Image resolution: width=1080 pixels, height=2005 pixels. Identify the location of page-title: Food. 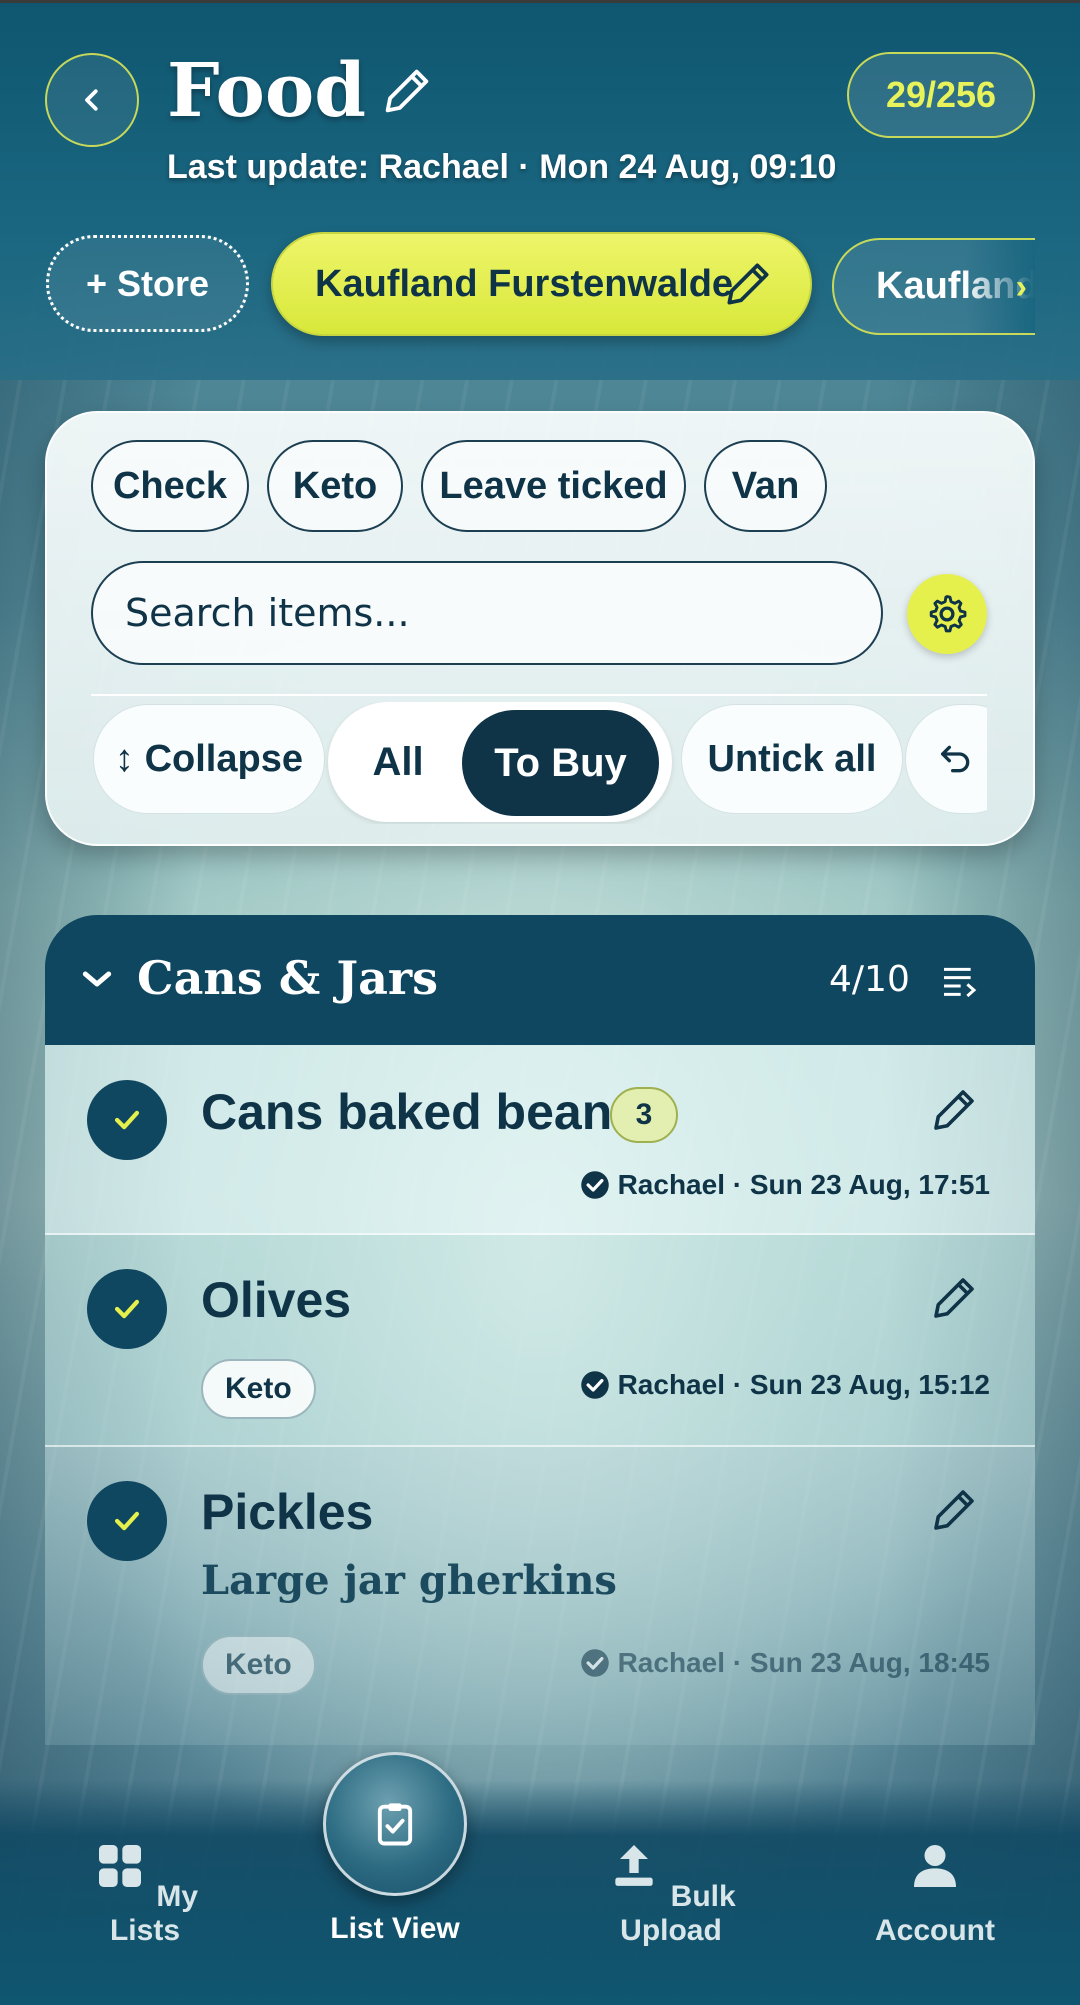
(266, 91).